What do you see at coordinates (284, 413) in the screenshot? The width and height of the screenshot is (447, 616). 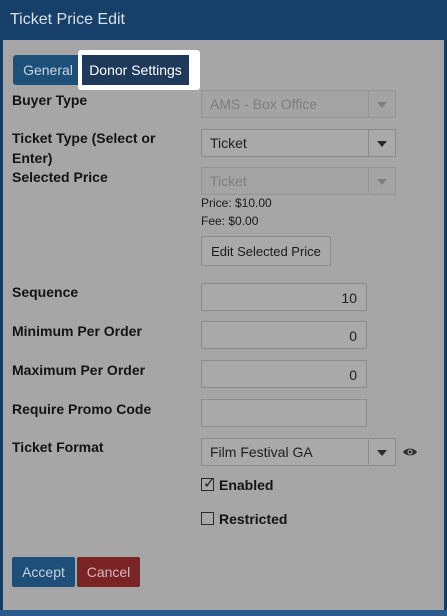 I see `require-promo-code-input` at bounding box center [284, 413].